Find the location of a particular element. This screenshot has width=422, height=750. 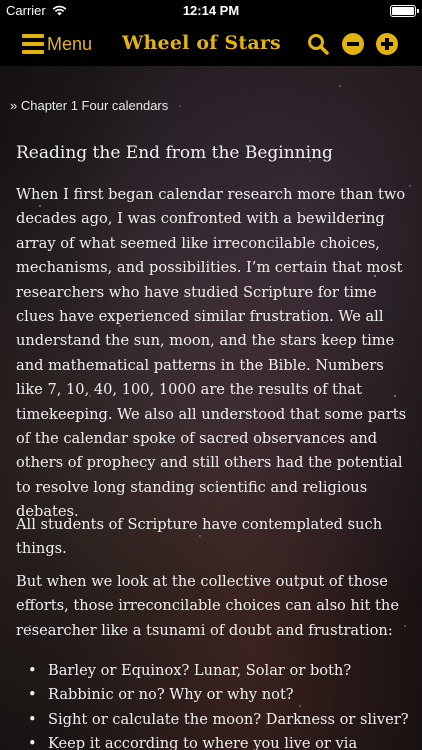

status-time: 12:14 PM is located at coordinates (211, 10).